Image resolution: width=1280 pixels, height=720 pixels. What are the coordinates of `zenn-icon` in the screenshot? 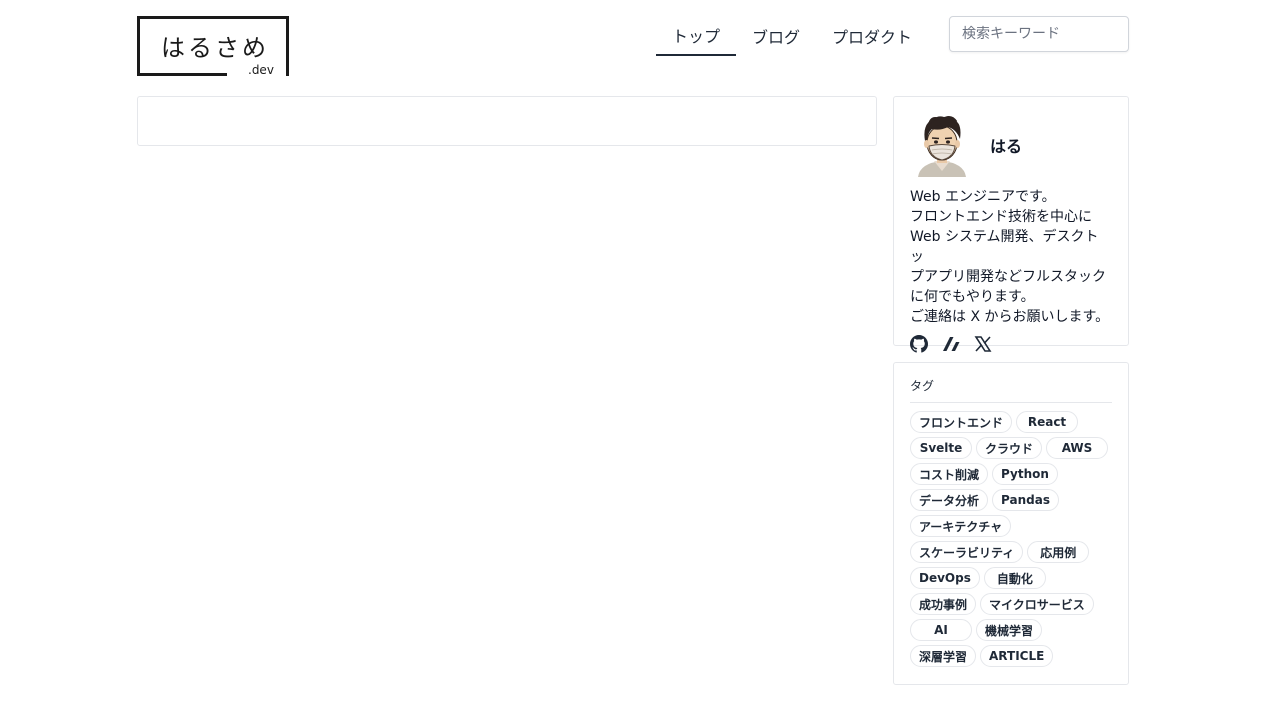 It's located at (951, 344).